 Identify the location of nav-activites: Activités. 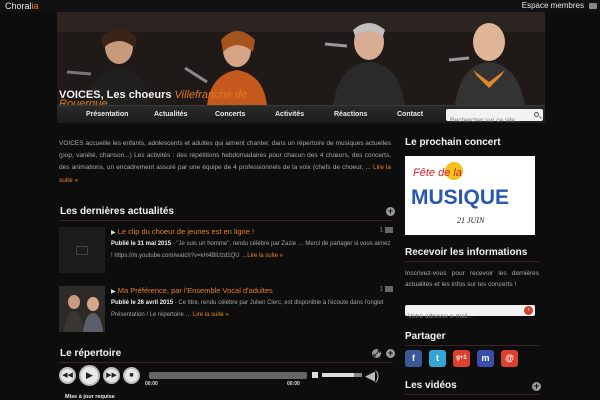
(289, 115).